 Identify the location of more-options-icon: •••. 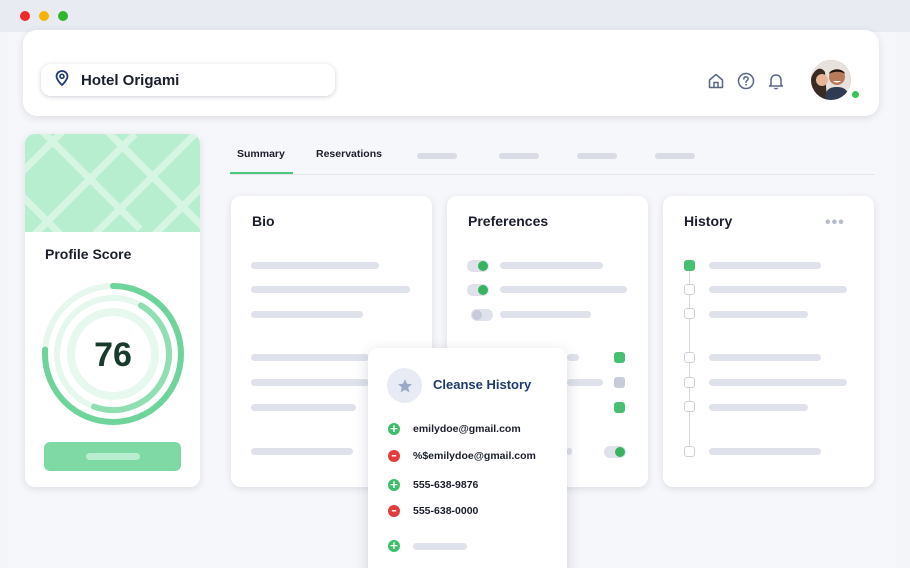
(835, 223).